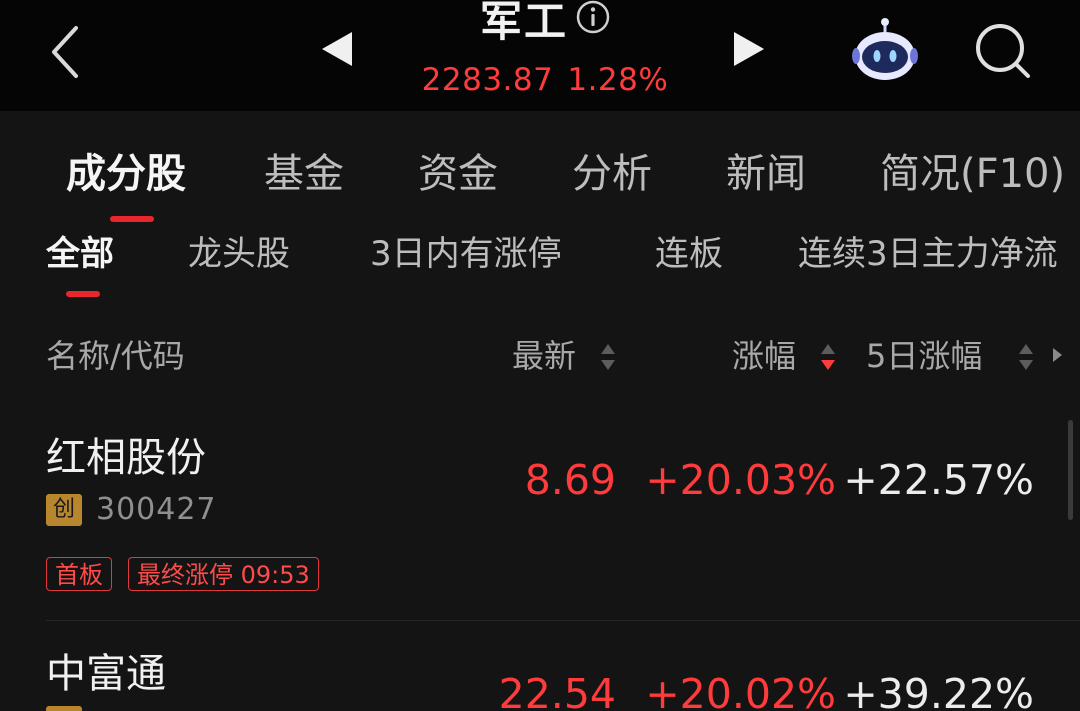  I want to click on search-button, so click(1003, 51).